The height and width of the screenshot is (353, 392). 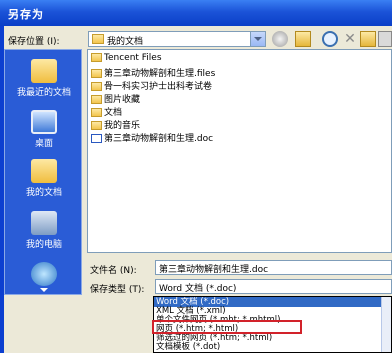 I want to click on new-folder-icon, so click(x=368, y=39).